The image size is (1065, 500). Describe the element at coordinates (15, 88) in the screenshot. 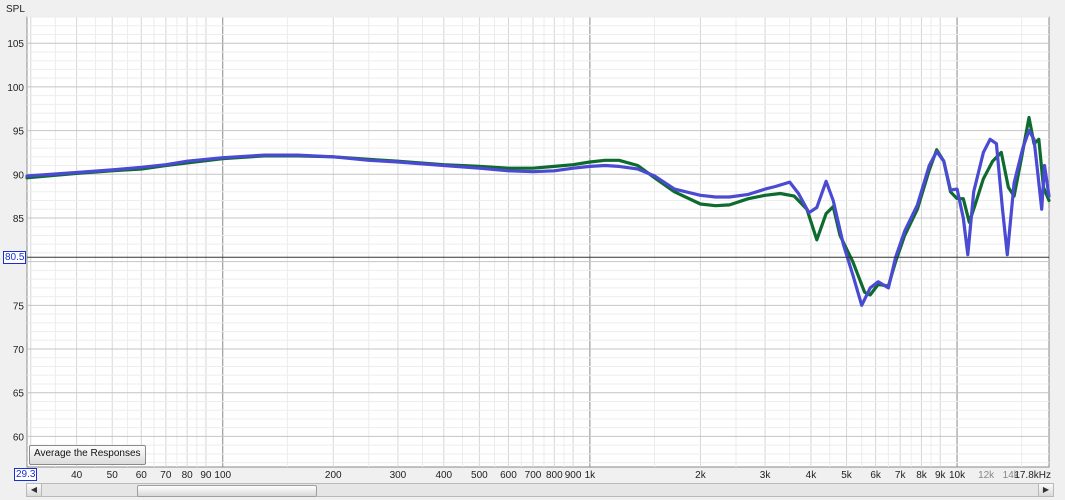

I see `y-tick-label: 100` at that location.